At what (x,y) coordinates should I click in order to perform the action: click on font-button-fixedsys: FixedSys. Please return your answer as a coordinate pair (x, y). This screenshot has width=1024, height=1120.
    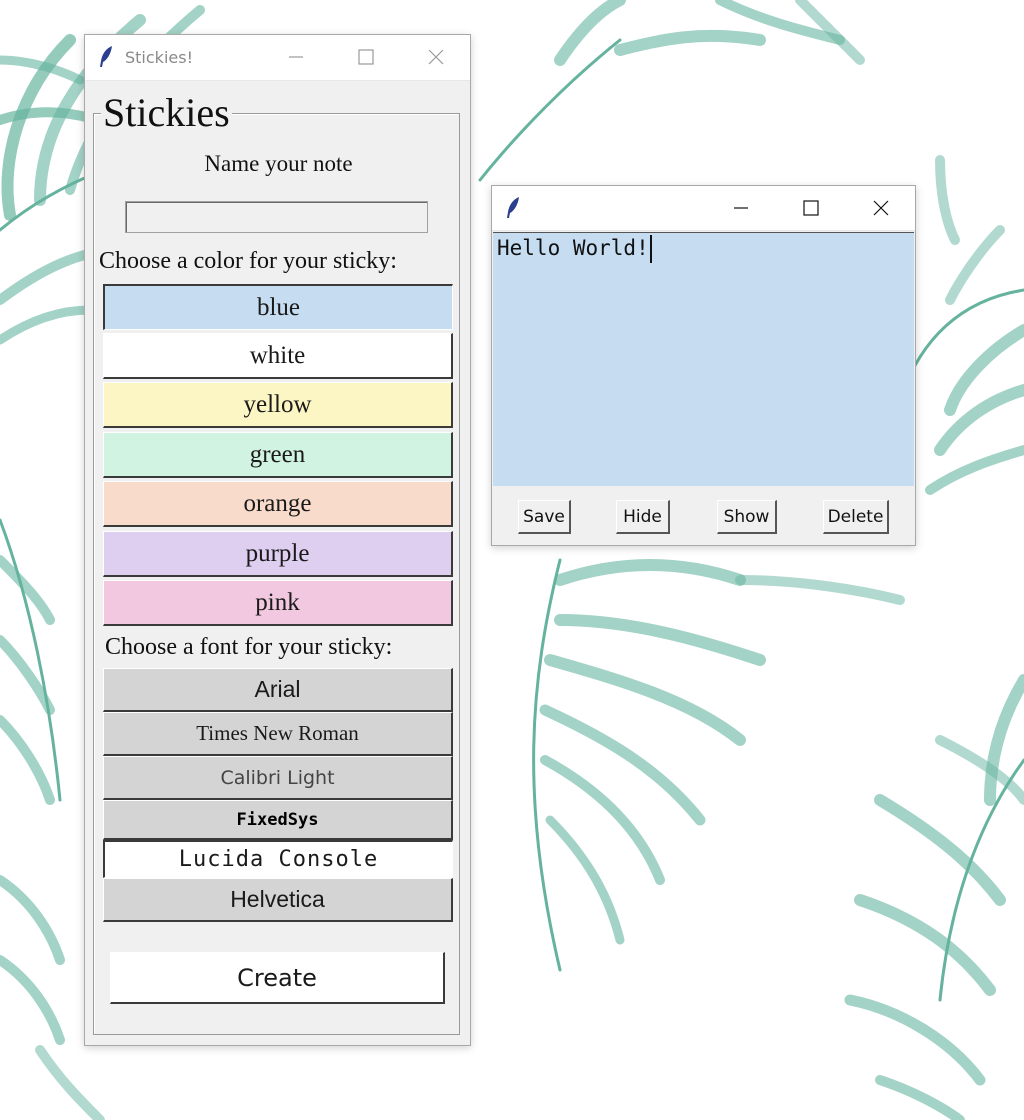
    Looking at the image, I should click on (278, 820).